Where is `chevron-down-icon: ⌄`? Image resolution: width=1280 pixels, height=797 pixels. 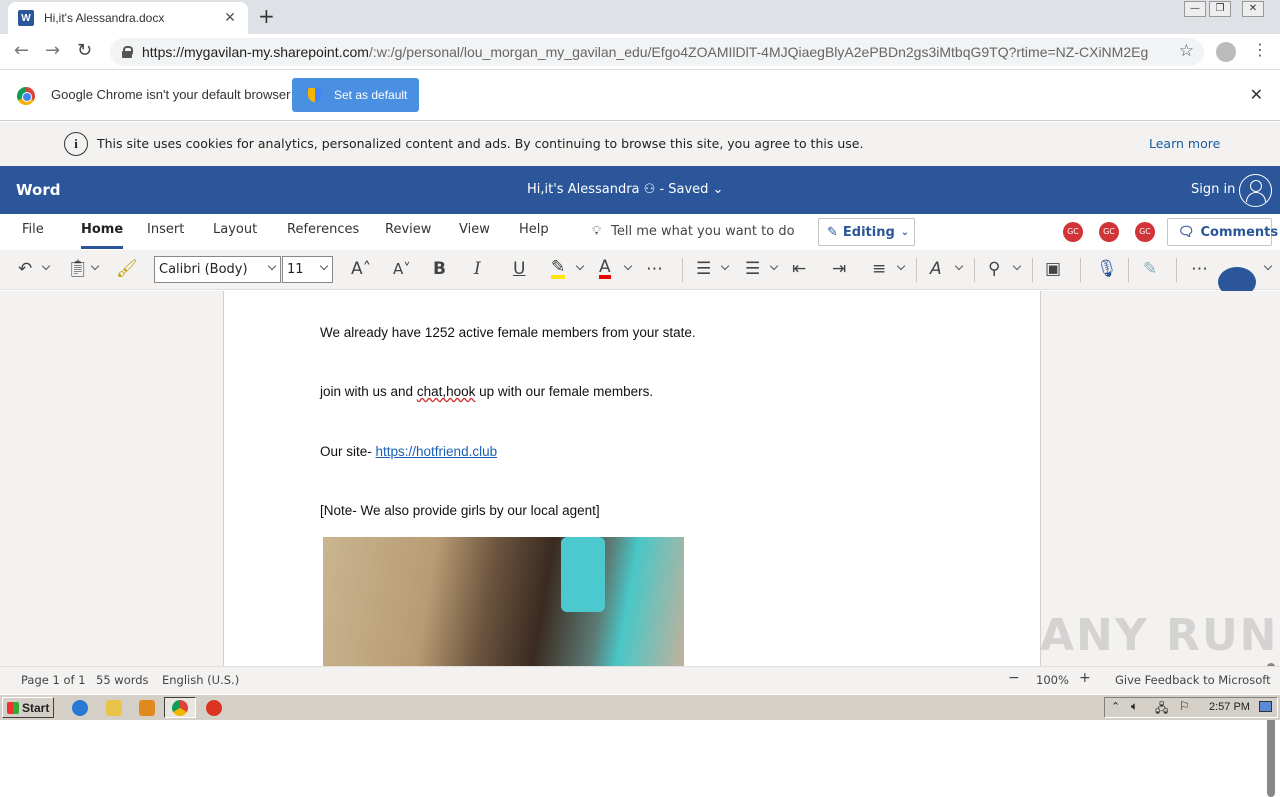
chevron-down-icon: ⌄ is located at coordinates (905, 232).